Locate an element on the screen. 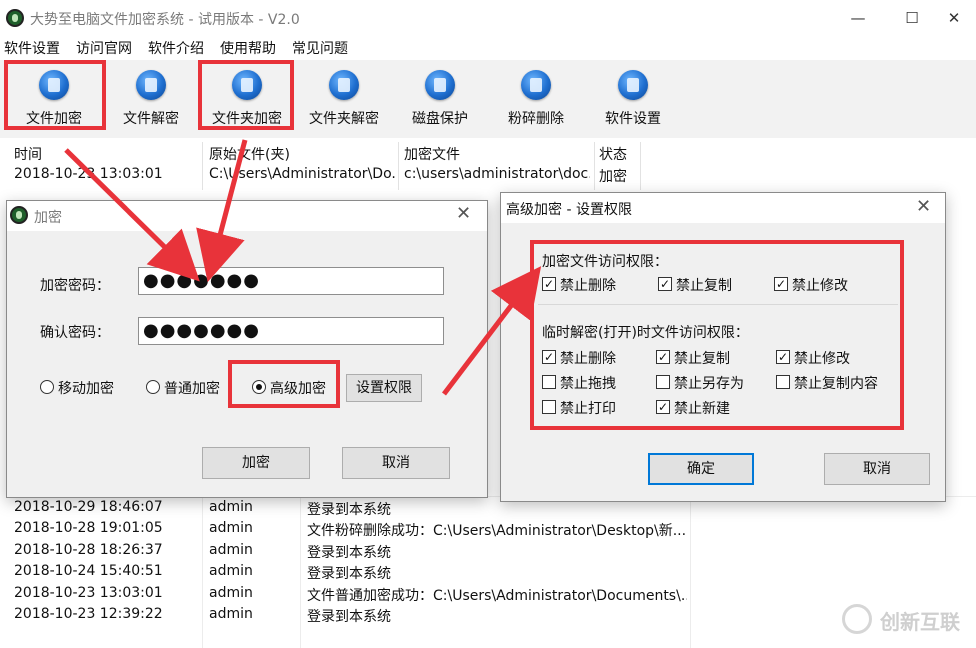 The height and width of the screenshot is (648, 976). arrow-to-permissions is located at coordinates (492, 331).